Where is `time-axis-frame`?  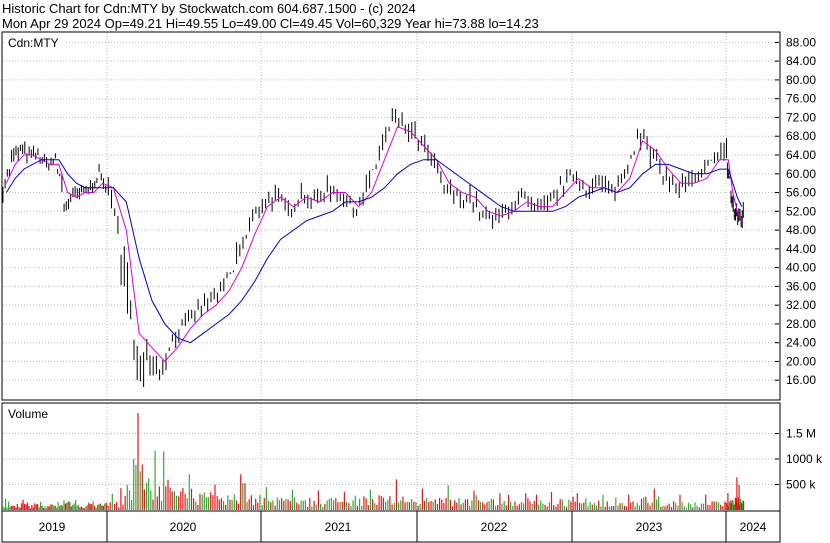
time-axis-frame is located at coordinates (391, 526).